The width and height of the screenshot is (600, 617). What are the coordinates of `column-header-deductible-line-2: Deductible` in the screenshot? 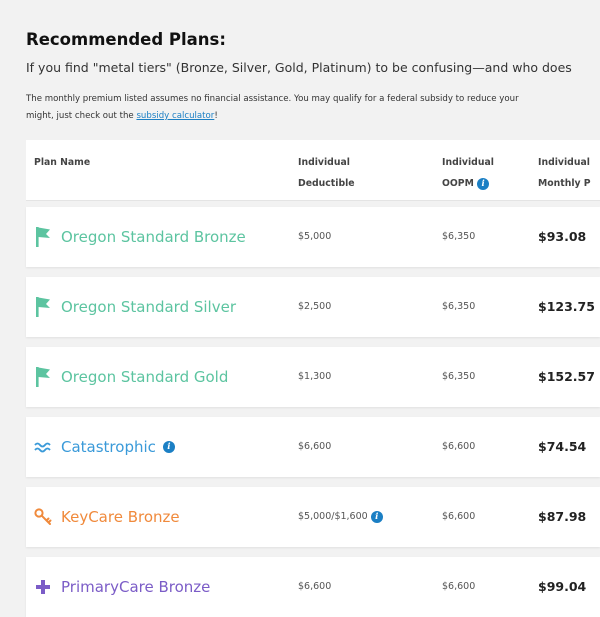 It's located at (326, 183).